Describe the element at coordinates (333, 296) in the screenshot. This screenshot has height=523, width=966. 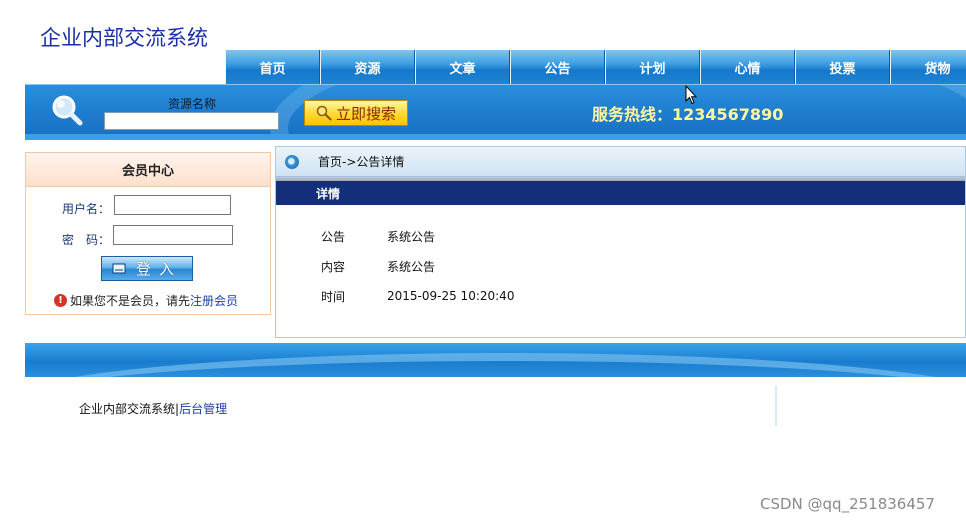
I see `detail-key: 时间` at that location.